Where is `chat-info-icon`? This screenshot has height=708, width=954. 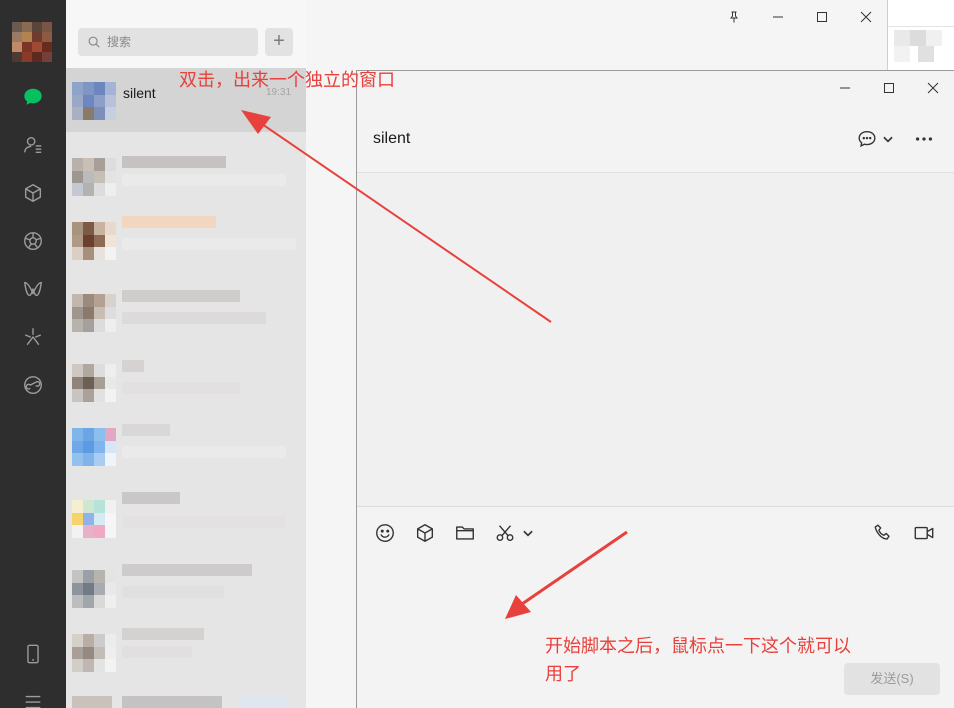 chat-info-icon is located at coordinates (867, 139).